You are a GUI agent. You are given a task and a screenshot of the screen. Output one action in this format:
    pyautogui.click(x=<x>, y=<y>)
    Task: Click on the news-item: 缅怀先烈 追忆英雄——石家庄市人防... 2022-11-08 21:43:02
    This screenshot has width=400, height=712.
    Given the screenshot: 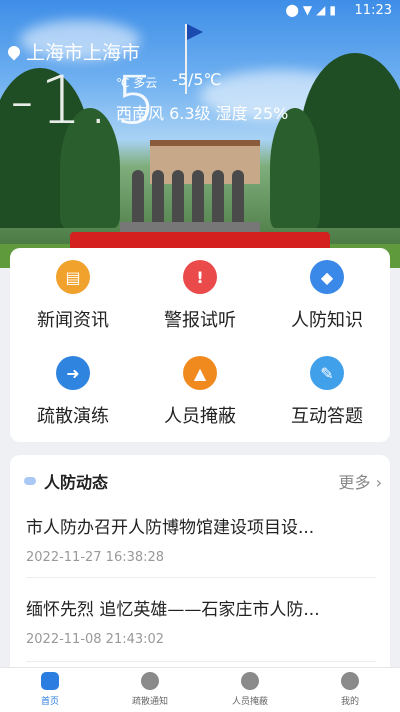 What is the action you would take?
    pyautogui.click(x=201, y=628)
    